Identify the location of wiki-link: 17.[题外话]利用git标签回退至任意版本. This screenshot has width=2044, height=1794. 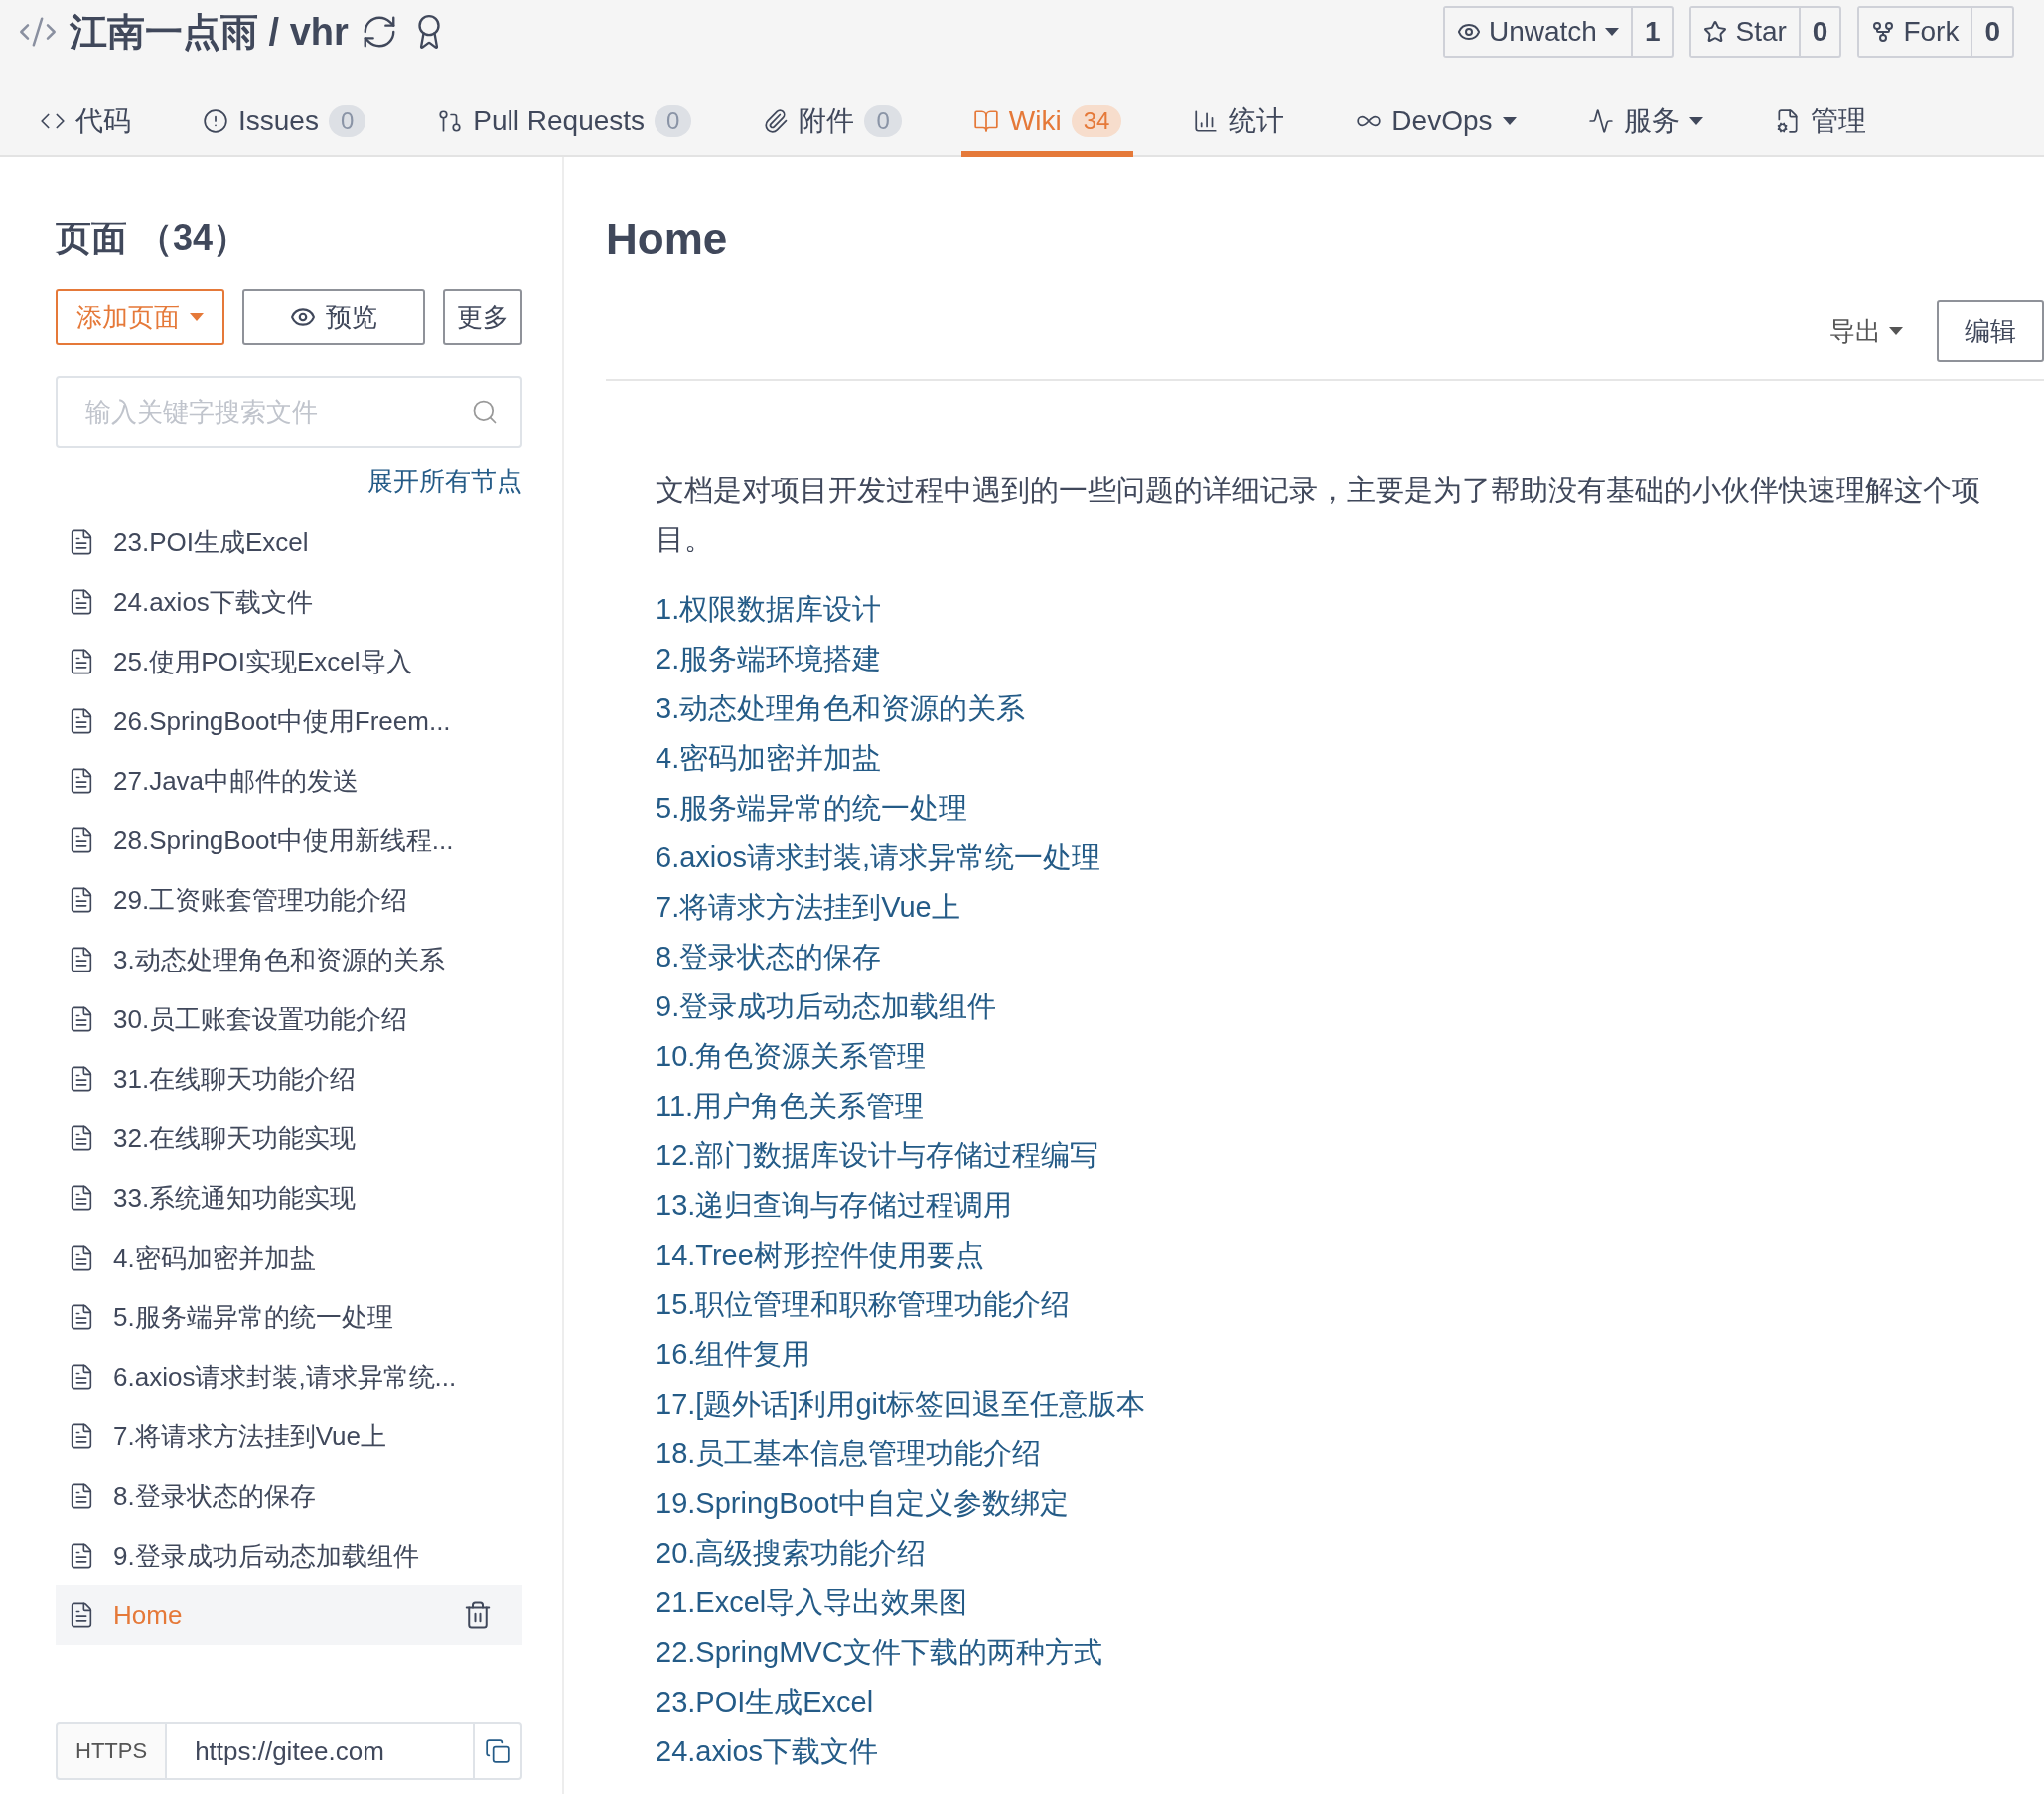
(901, 1403).